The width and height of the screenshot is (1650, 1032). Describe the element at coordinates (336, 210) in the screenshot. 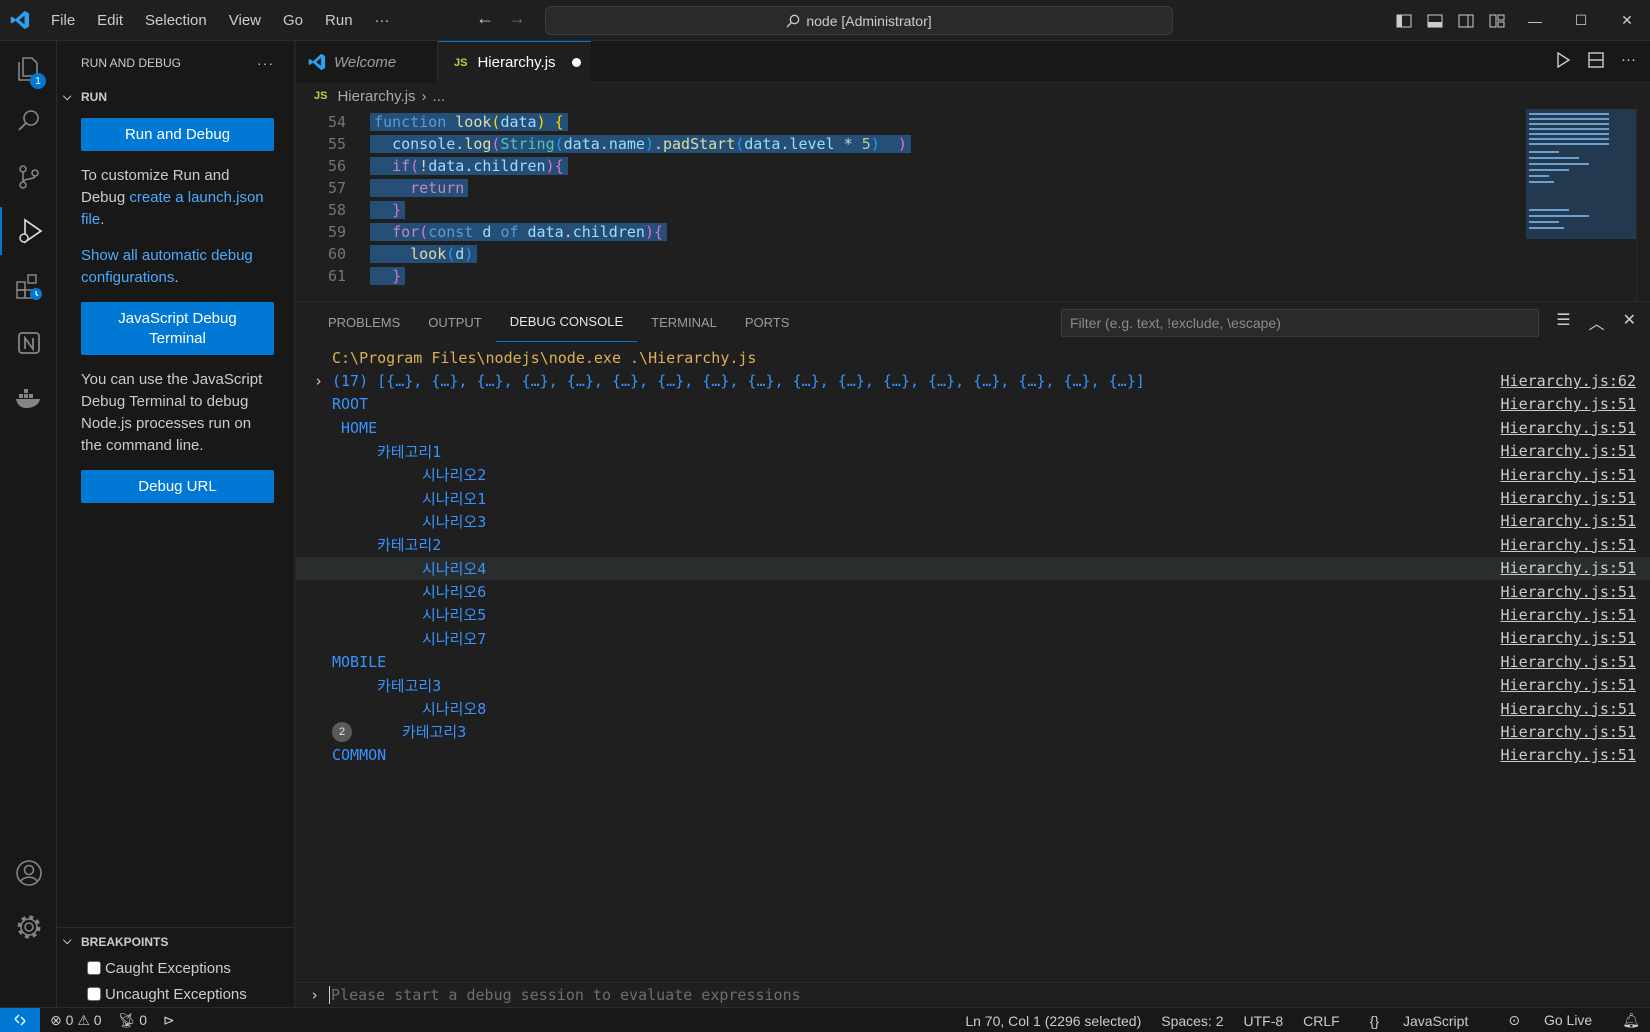

I see `line-number: 58` at that location.